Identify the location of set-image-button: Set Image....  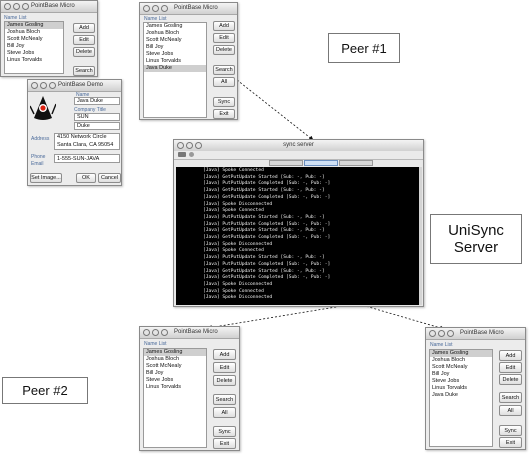
(46, 178).